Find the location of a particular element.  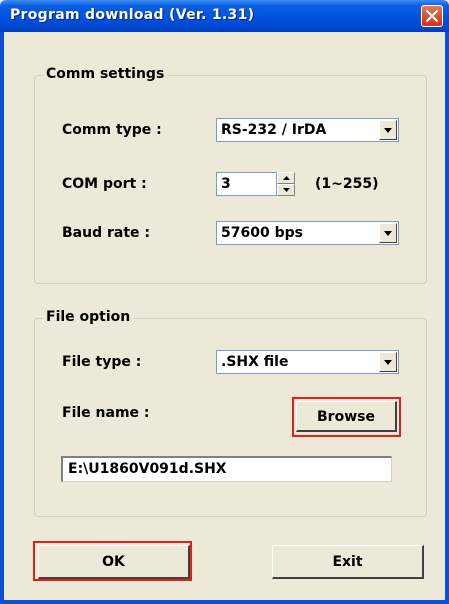

baud-rate-label: Baud rate : is located at coordinates (106, 233).